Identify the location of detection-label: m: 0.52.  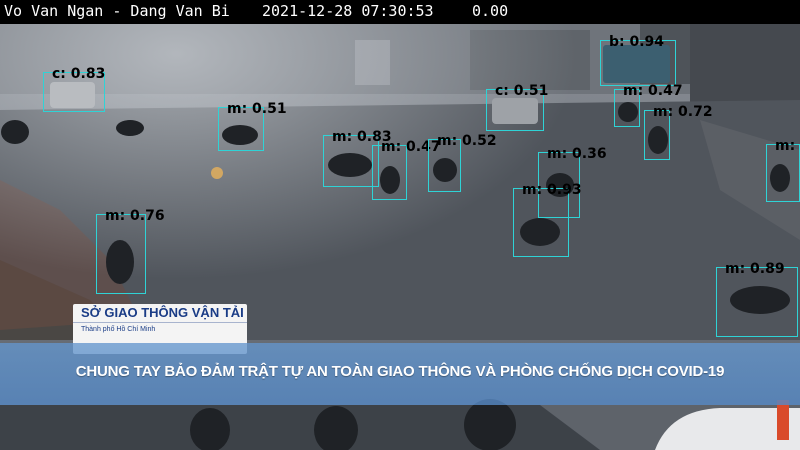
(467, 141).